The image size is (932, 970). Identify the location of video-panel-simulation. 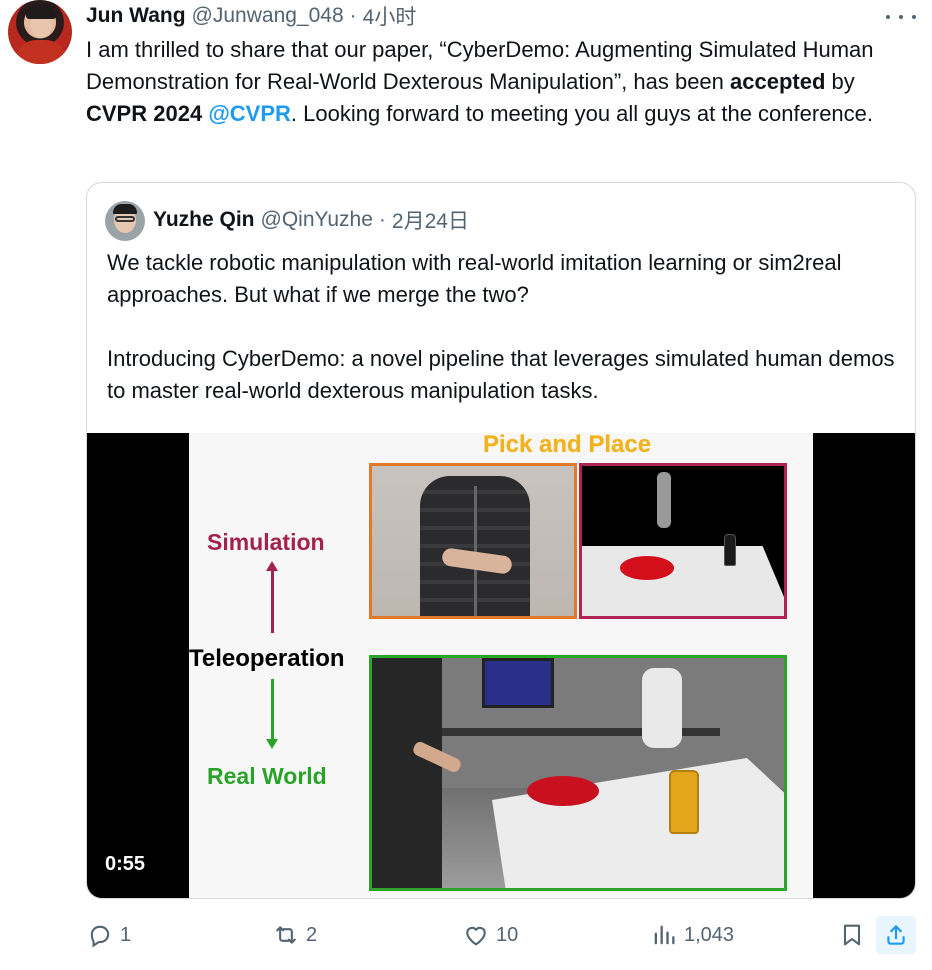
(683, 541).